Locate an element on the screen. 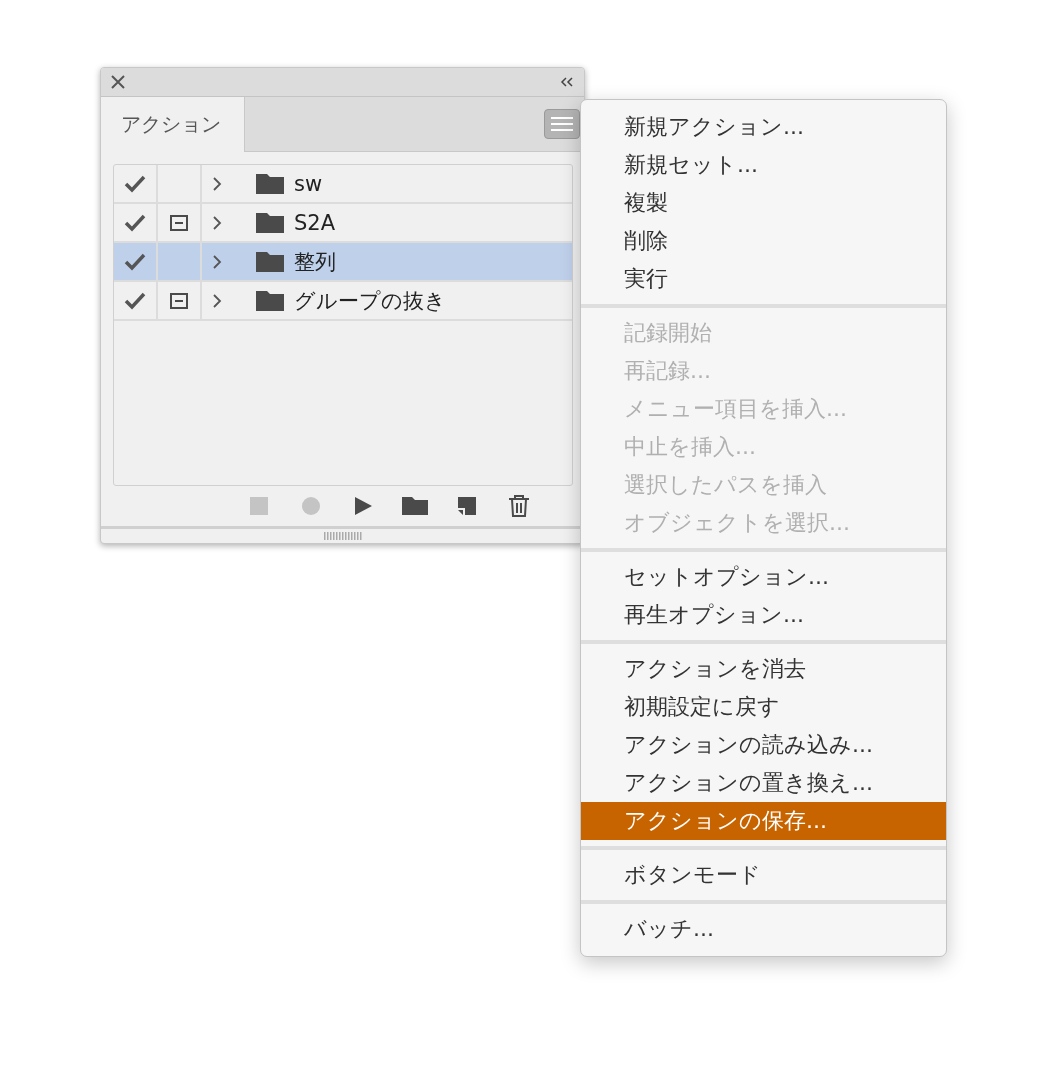  menu-item: 実行 is located at coordinates (763, 279).